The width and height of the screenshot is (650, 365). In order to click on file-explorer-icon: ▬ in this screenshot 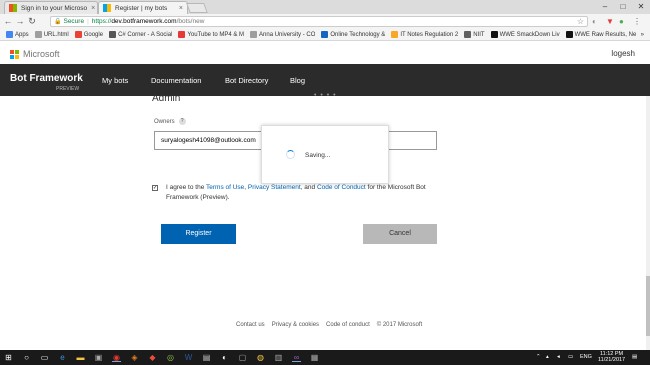, I will do `click(80, 357)`.